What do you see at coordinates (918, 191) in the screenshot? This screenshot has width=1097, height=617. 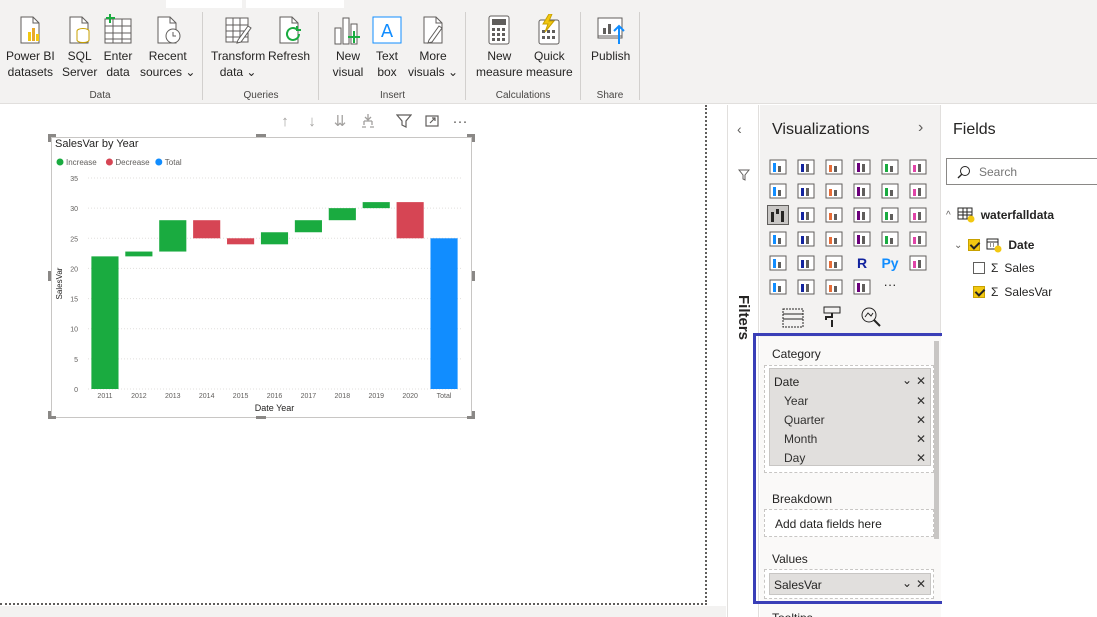 I see `ribbon-chart-icon` at bounding box center [918, 191].